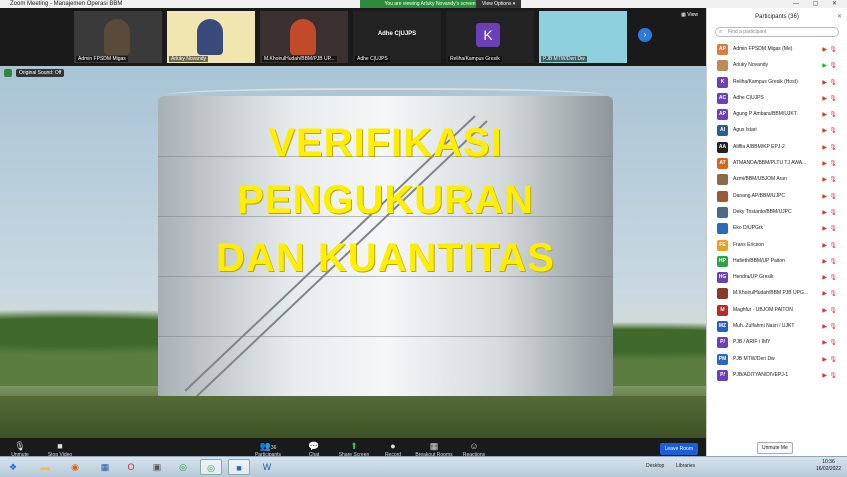 The image size is (847, 477). I want to click on avatar: AT, so click(722, 164).